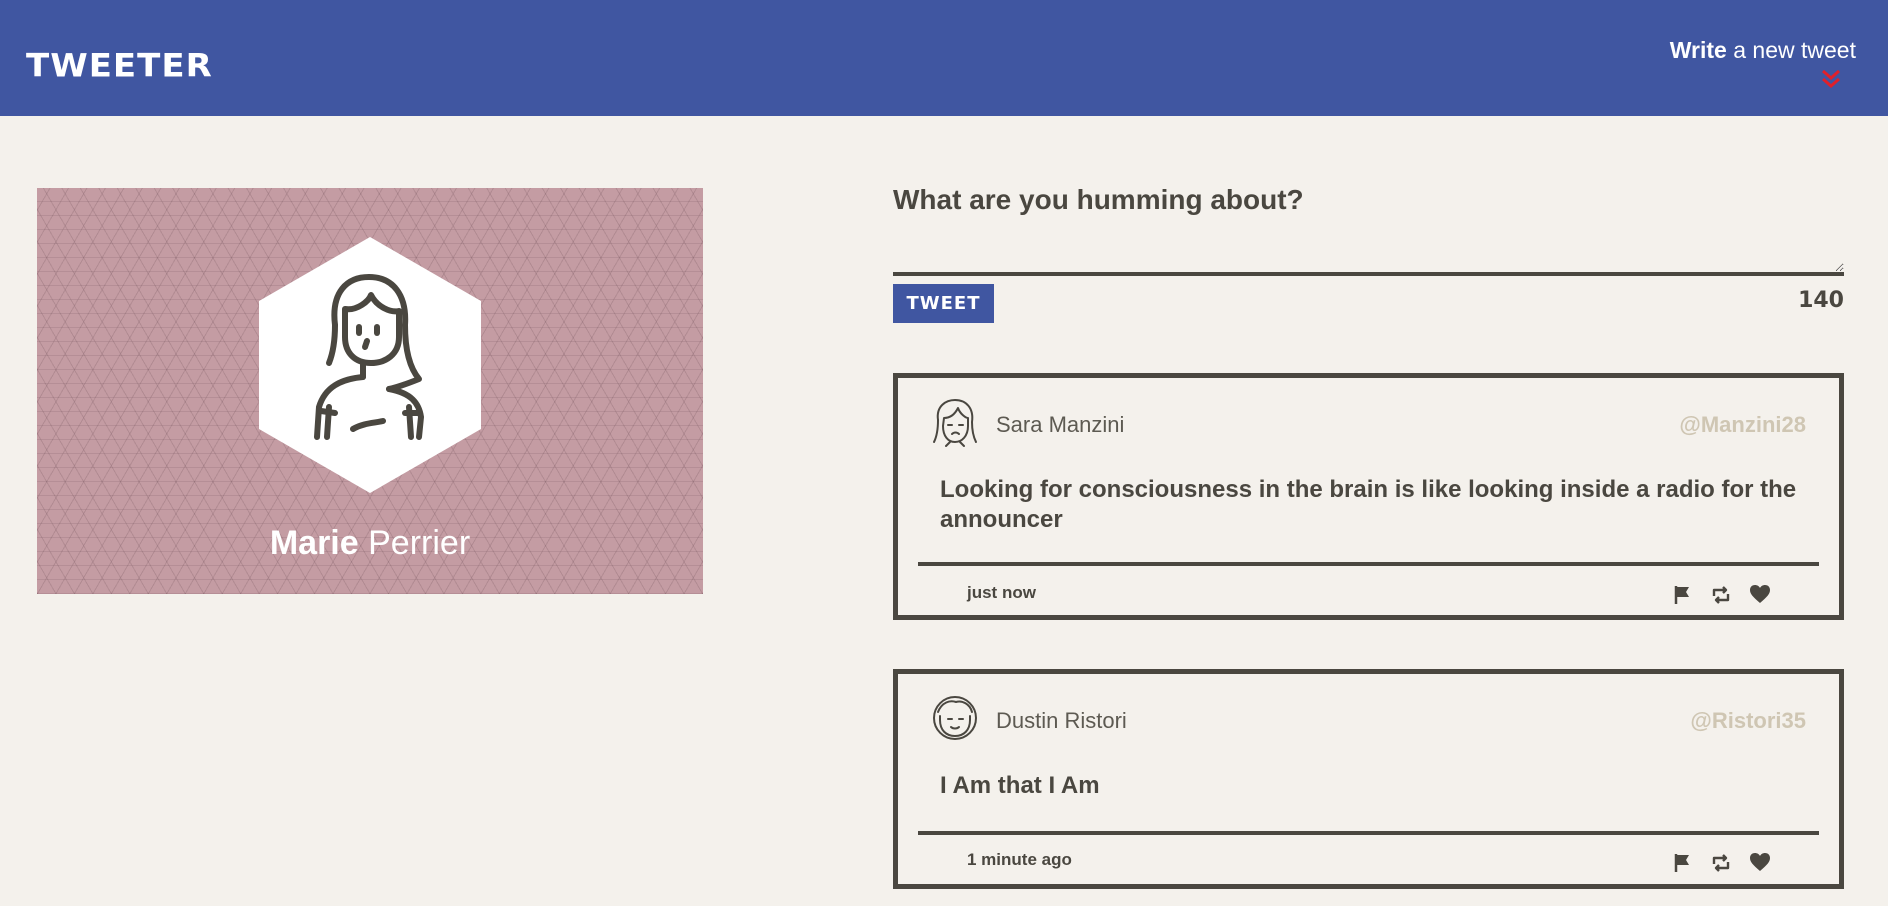 The height and width of the screenshot is (906, 1888). Describe the element at coordinates (955, 719) in the screenshot. I see `man-avatar-icon` at that location.